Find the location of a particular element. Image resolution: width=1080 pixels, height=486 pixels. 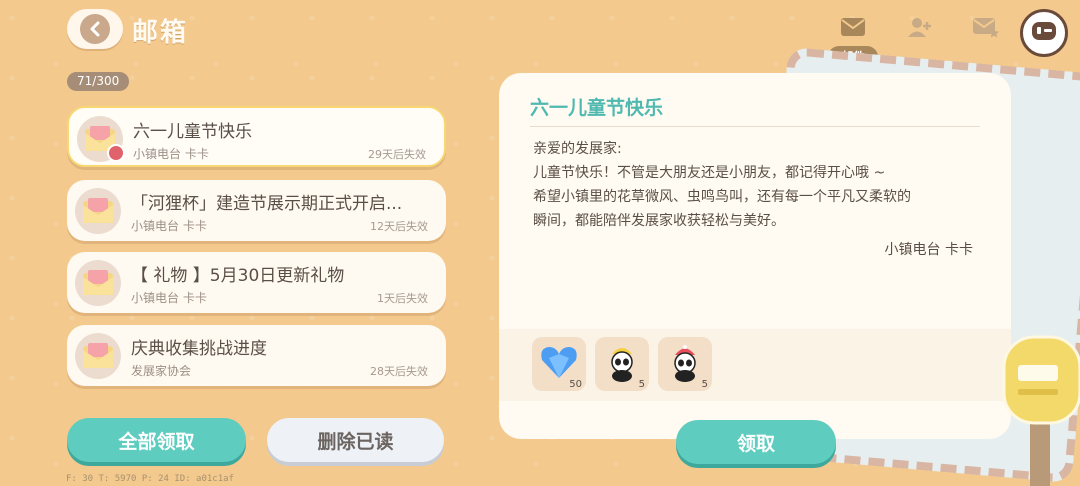

mail-expiry: 28天后失效 is located at coordinates (399, 371).